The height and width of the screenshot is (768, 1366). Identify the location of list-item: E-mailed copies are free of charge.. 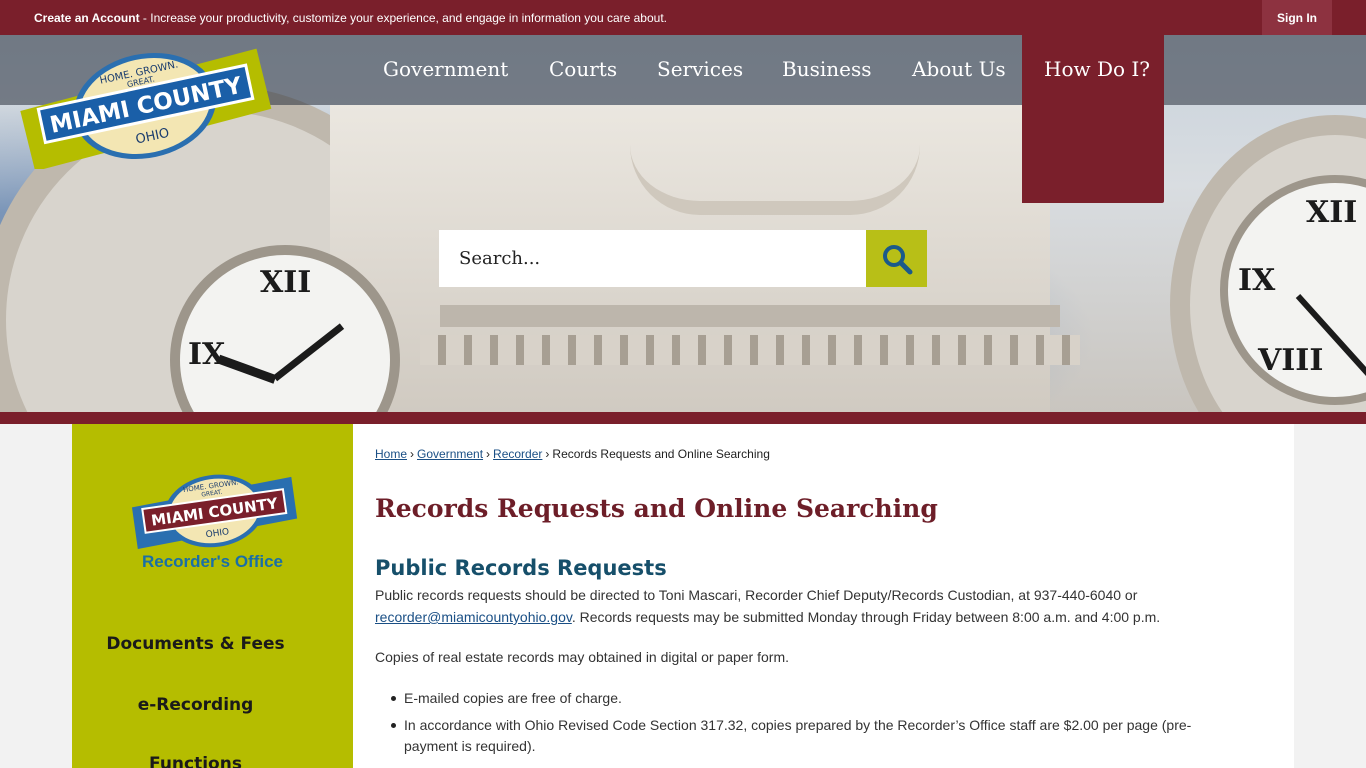
(792, 698).